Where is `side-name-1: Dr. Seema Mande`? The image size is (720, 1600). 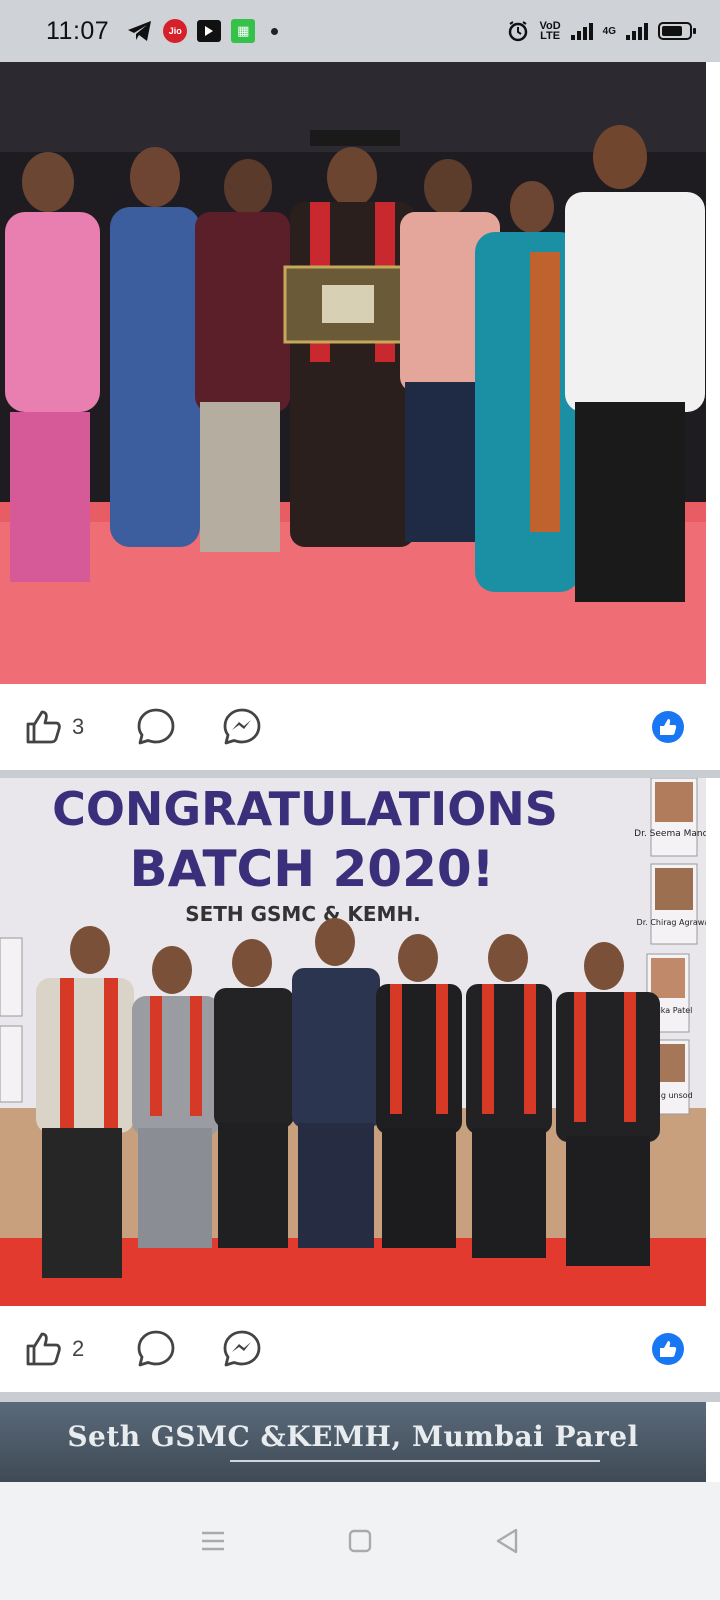
side-name-1: Dr. Seema Mande is located at coordinates (670, 834).